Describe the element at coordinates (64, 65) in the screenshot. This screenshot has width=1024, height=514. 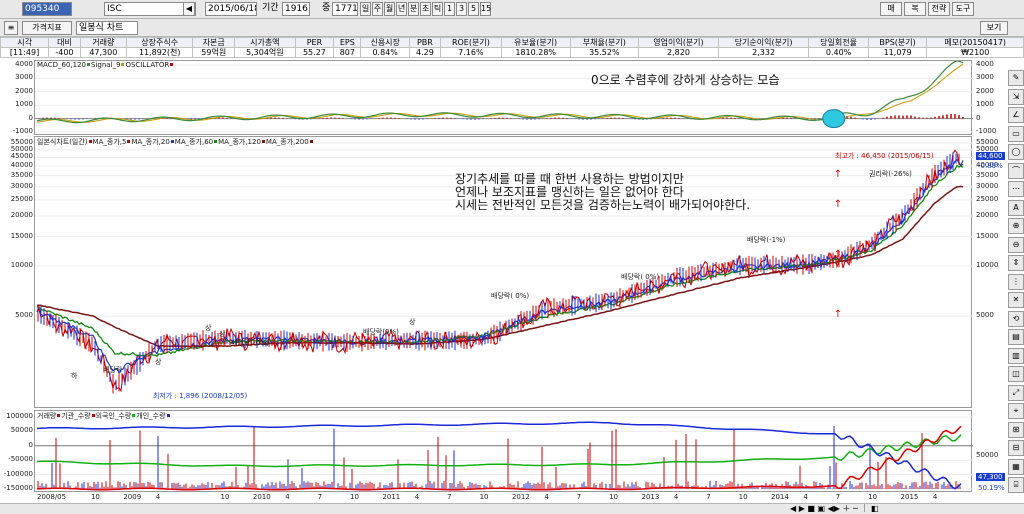
I see `legend-item-0: MACD_60,120` at that location.